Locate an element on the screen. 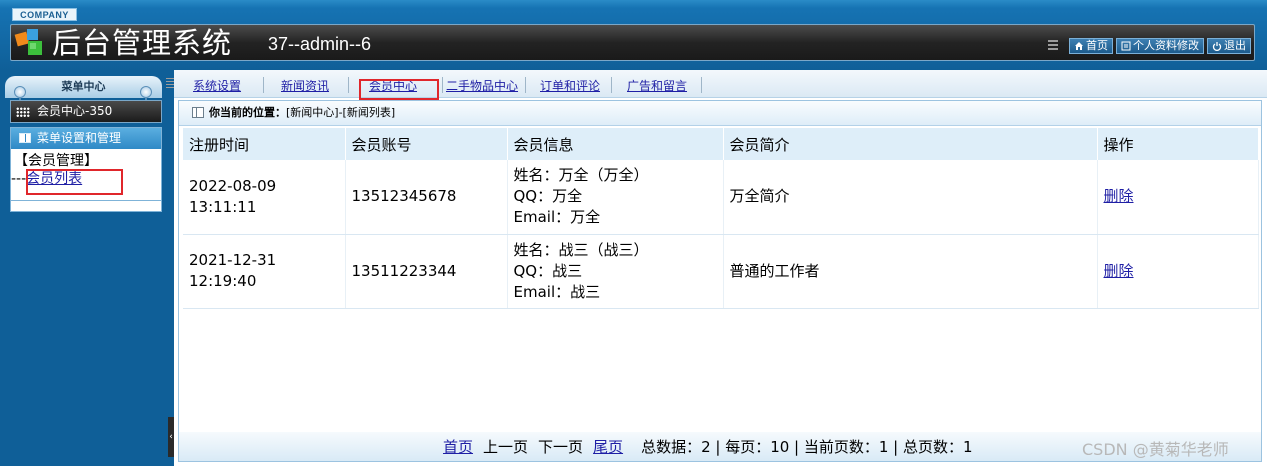  column-header: 操作 is located at coordinates (1178, 144).